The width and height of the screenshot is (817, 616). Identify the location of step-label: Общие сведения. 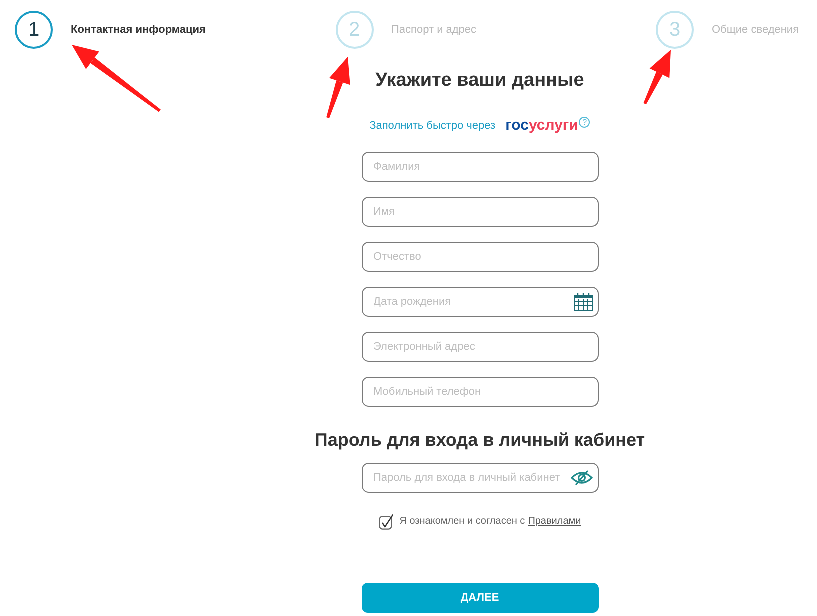
(756, 30).